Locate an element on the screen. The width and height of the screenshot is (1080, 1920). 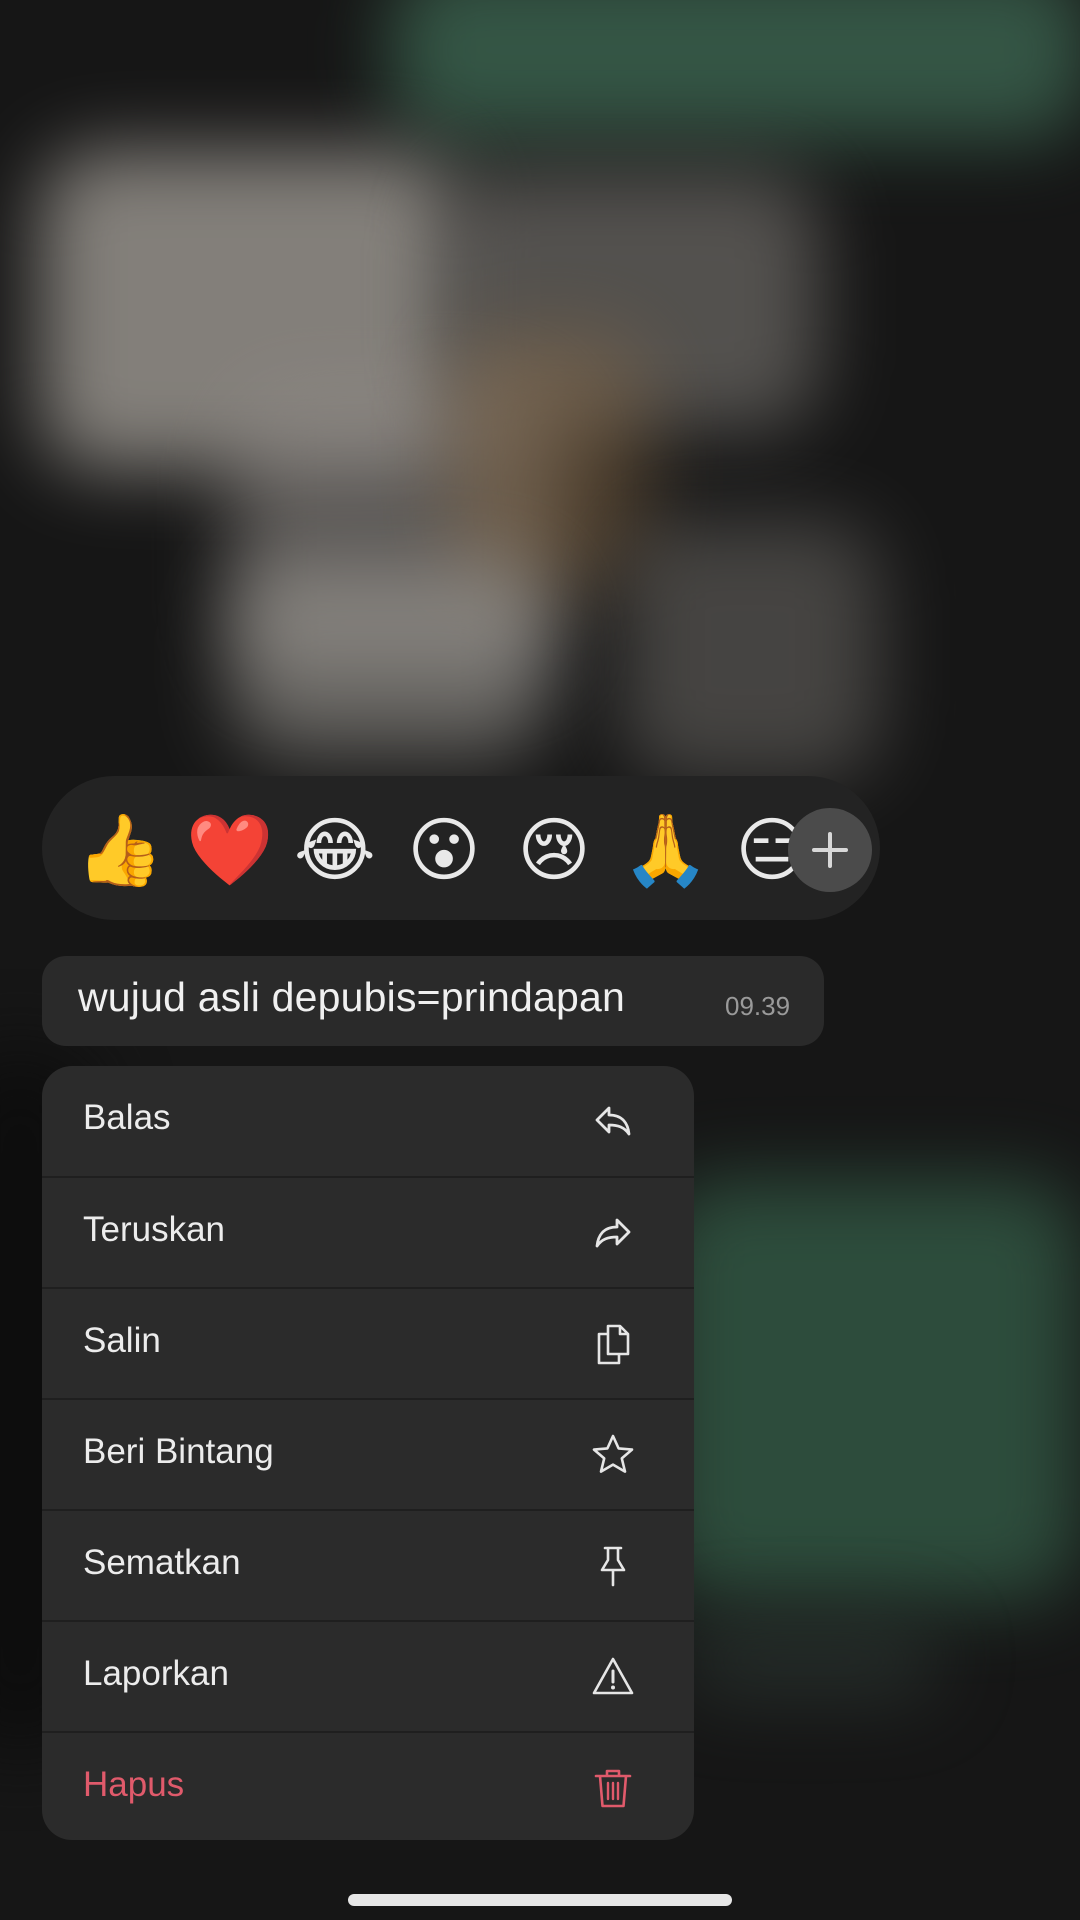
menu-item-label: Laporkan is located at coordinates (156, 1673).